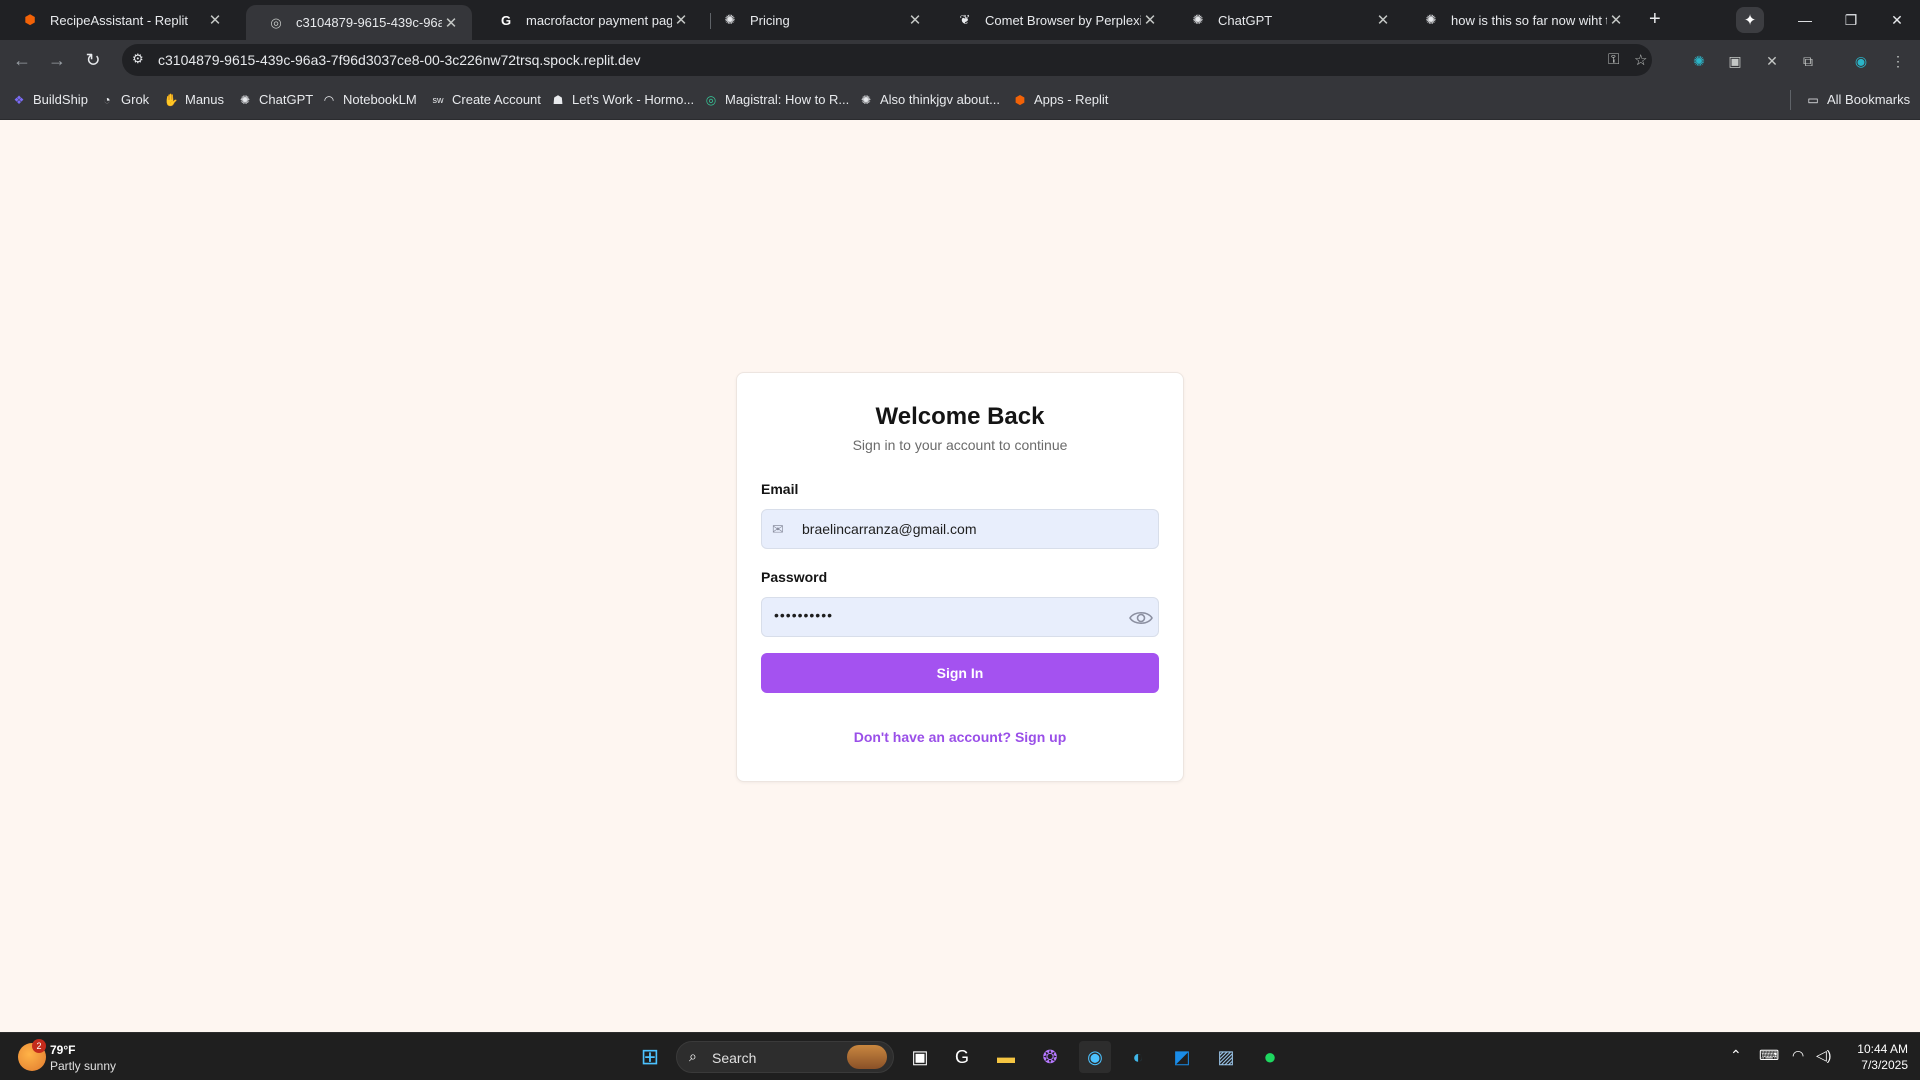  Describe the element at coordinates (1006, 1057) in the screenshot. I see `file-explorer-icon: ▬` at that location.